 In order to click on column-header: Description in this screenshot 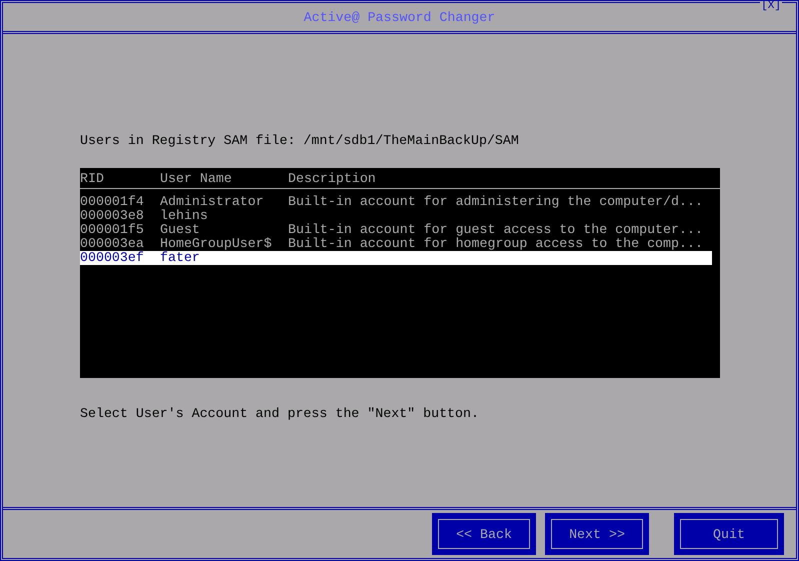, I will do `click(332, 178)`.